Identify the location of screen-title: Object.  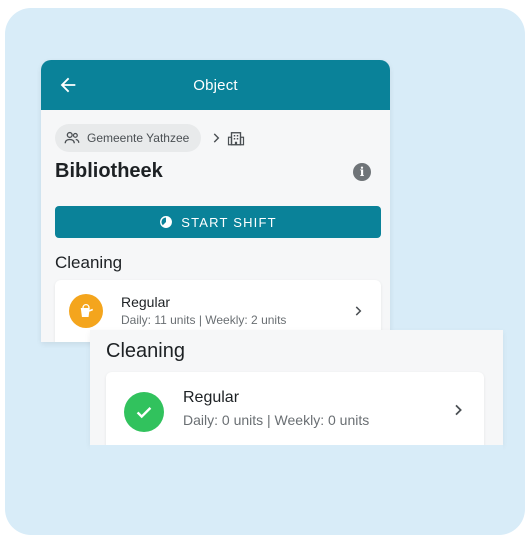
(215, 85).